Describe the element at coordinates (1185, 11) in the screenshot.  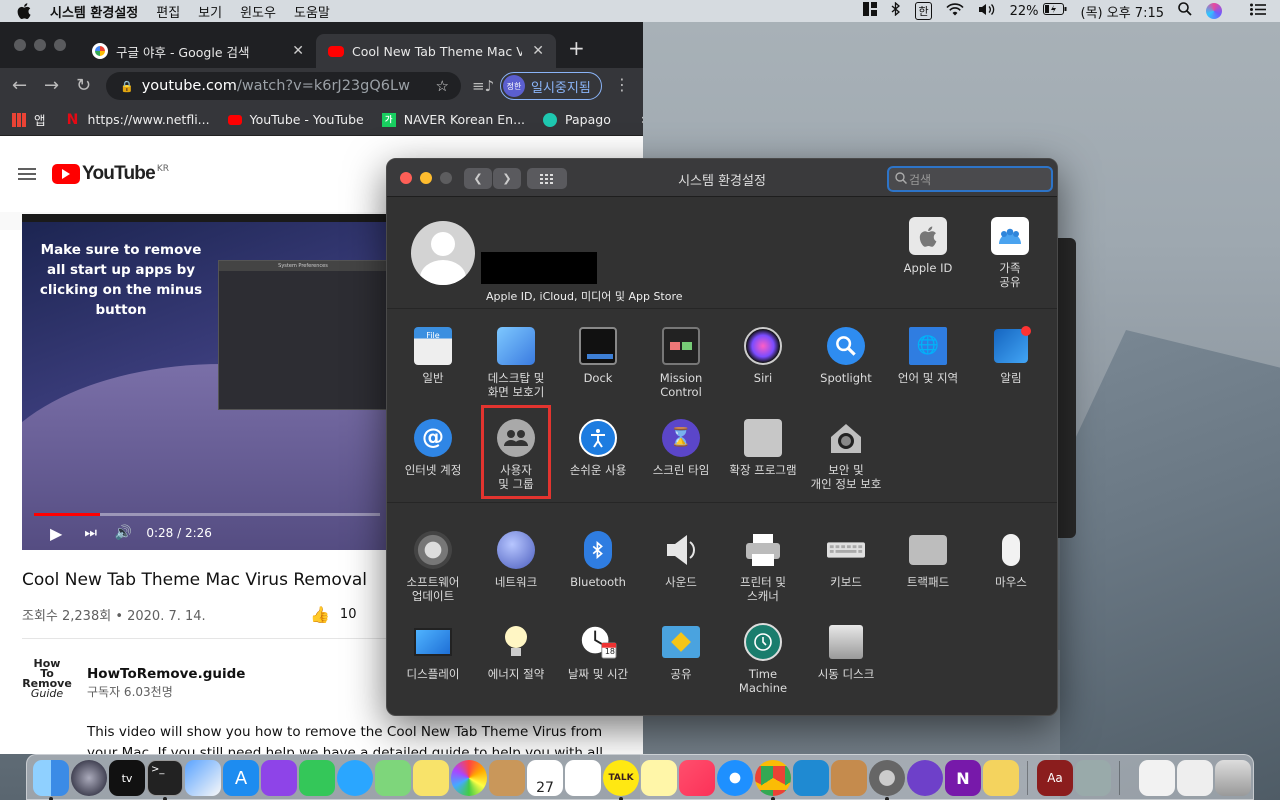
I see `spotlight-search-icon` at that location.